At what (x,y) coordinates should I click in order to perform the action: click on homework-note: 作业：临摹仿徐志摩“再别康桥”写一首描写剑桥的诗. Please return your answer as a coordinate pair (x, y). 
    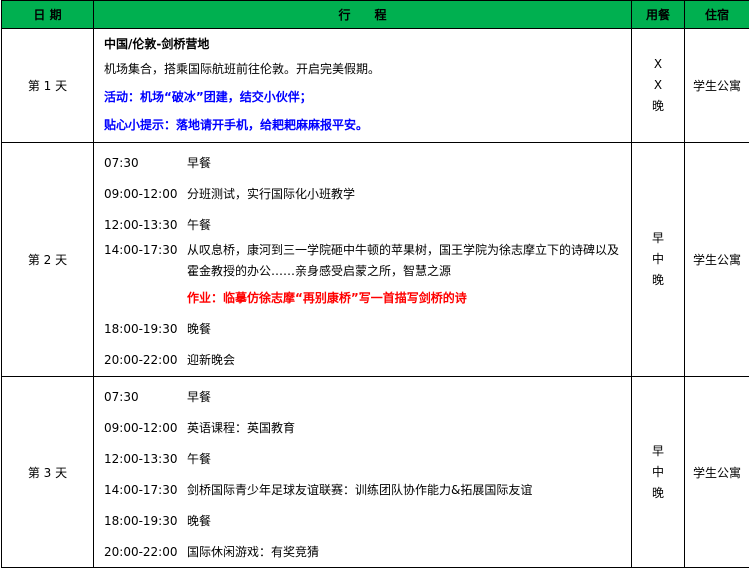
    Looking at the image, I should click on (367, 297).